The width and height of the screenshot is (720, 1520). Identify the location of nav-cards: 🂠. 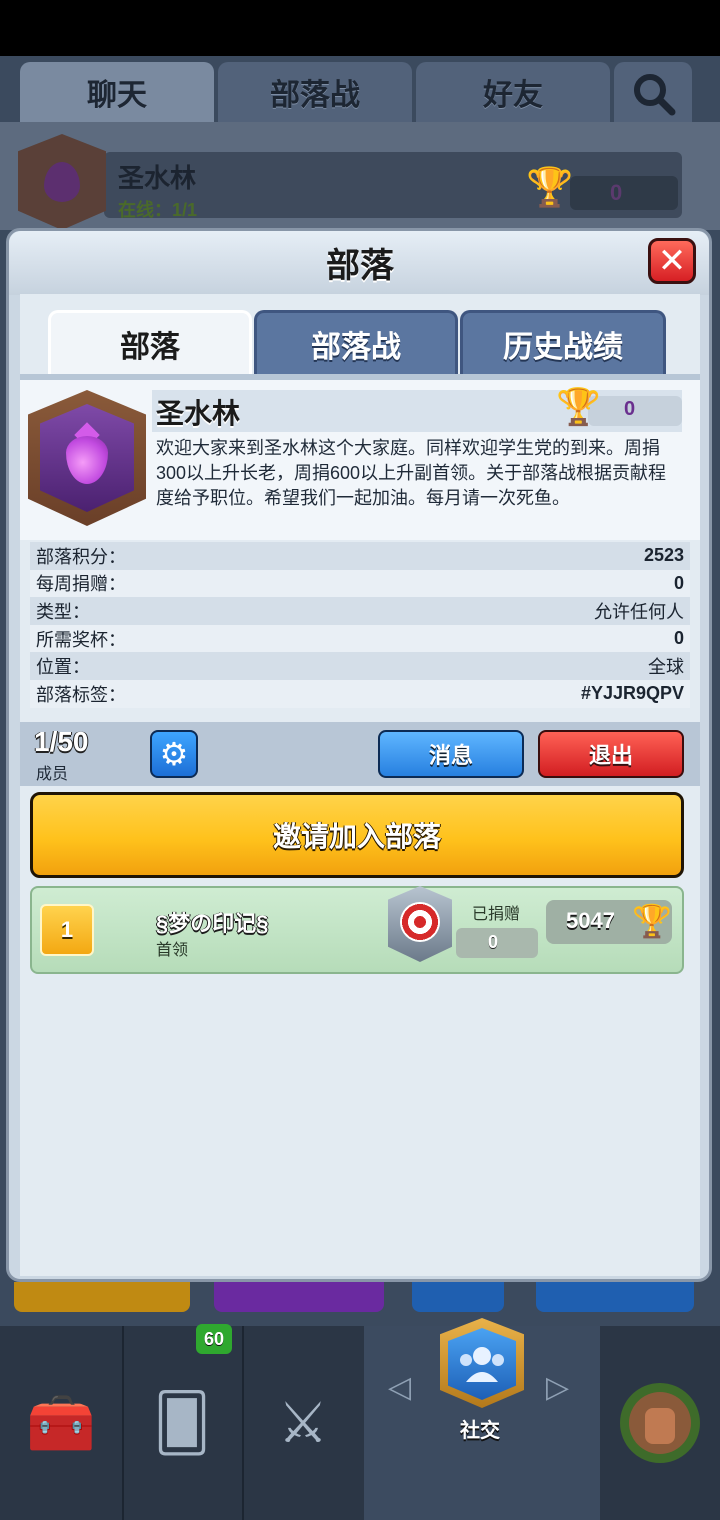
(183, 1423).